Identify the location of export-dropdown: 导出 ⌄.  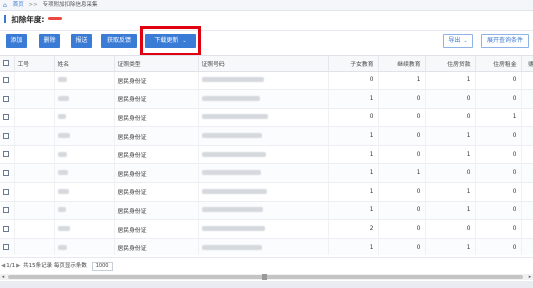
(458, 41).